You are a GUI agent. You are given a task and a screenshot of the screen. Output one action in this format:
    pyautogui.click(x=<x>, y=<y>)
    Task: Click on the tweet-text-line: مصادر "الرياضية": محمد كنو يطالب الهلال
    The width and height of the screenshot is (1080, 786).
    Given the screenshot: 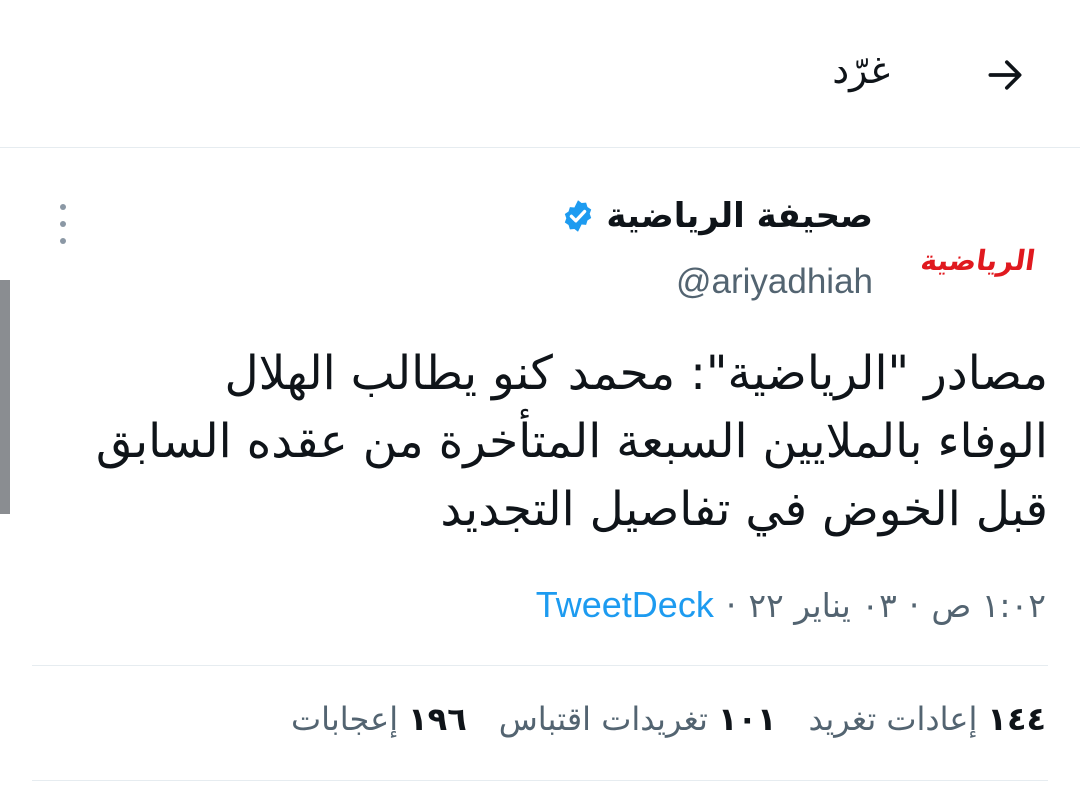 What is the action you would take?
    pyautogui.click(x=636, y=373)
    